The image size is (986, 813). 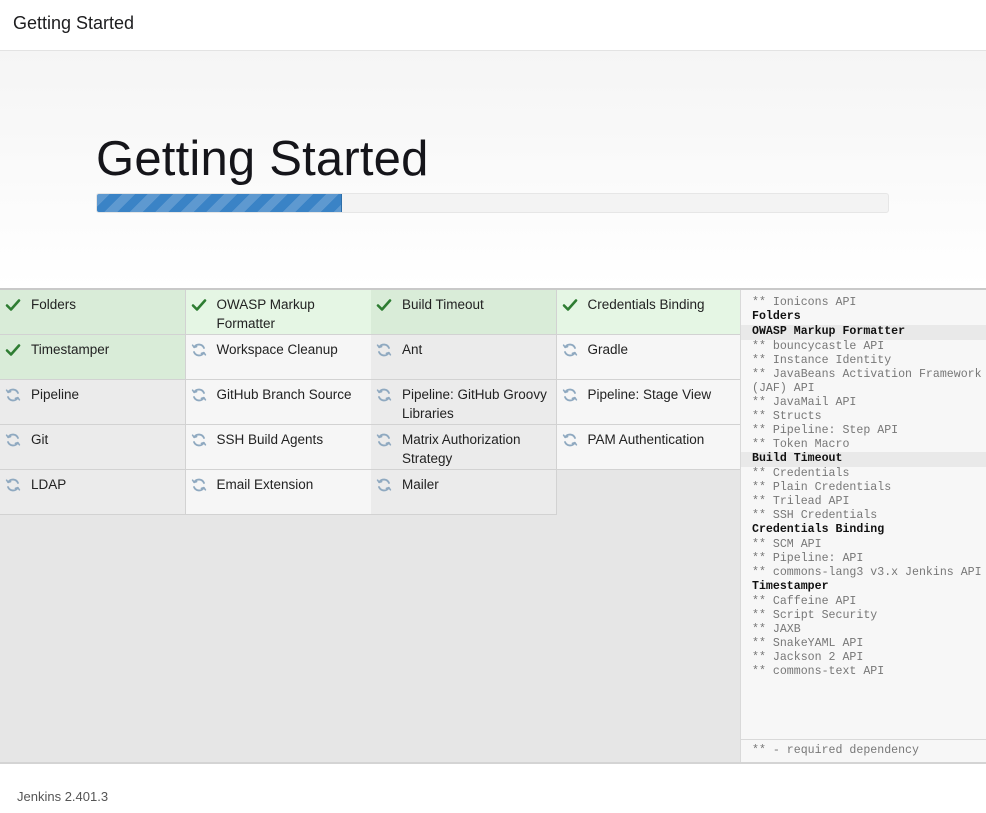 I want to click on log-dependency-line: ** SCM API, so click(x=787, y=544).